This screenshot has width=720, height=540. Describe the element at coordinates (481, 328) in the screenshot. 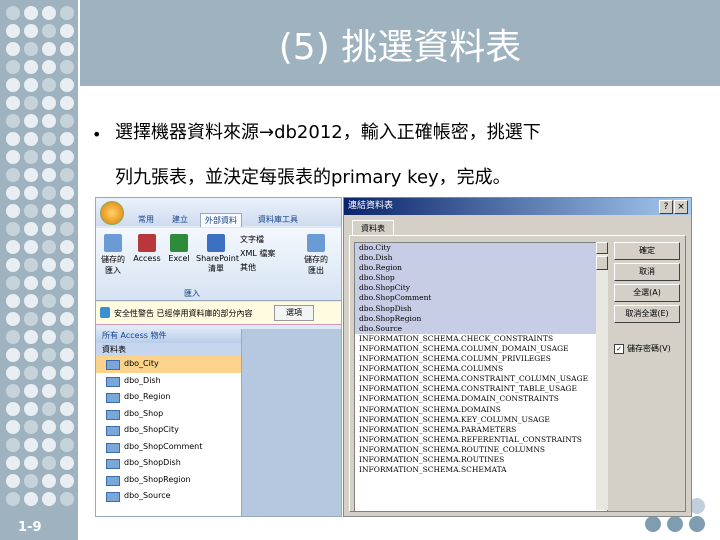

I see `list-item: dbo.Source` at that location.